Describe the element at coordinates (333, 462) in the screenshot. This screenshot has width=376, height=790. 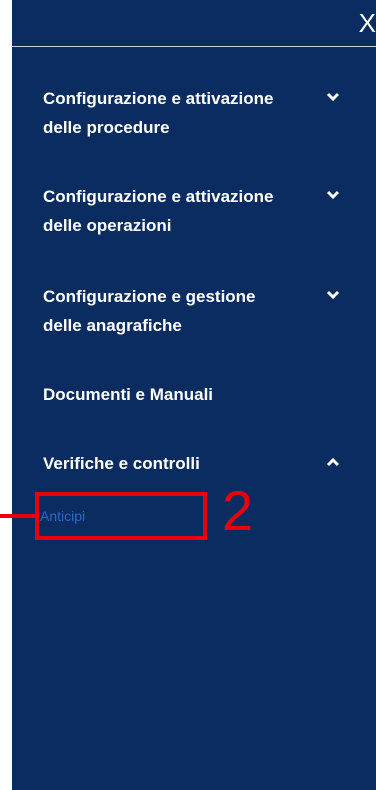
I see `chevron-up-icon` at that location.